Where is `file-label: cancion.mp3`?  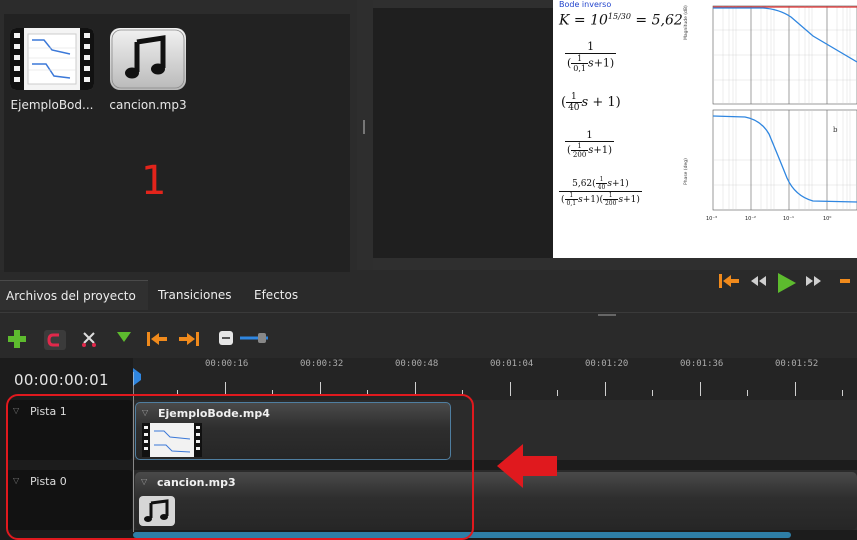
file-label: cancion.mp3 is located at coordinates (148, 105).